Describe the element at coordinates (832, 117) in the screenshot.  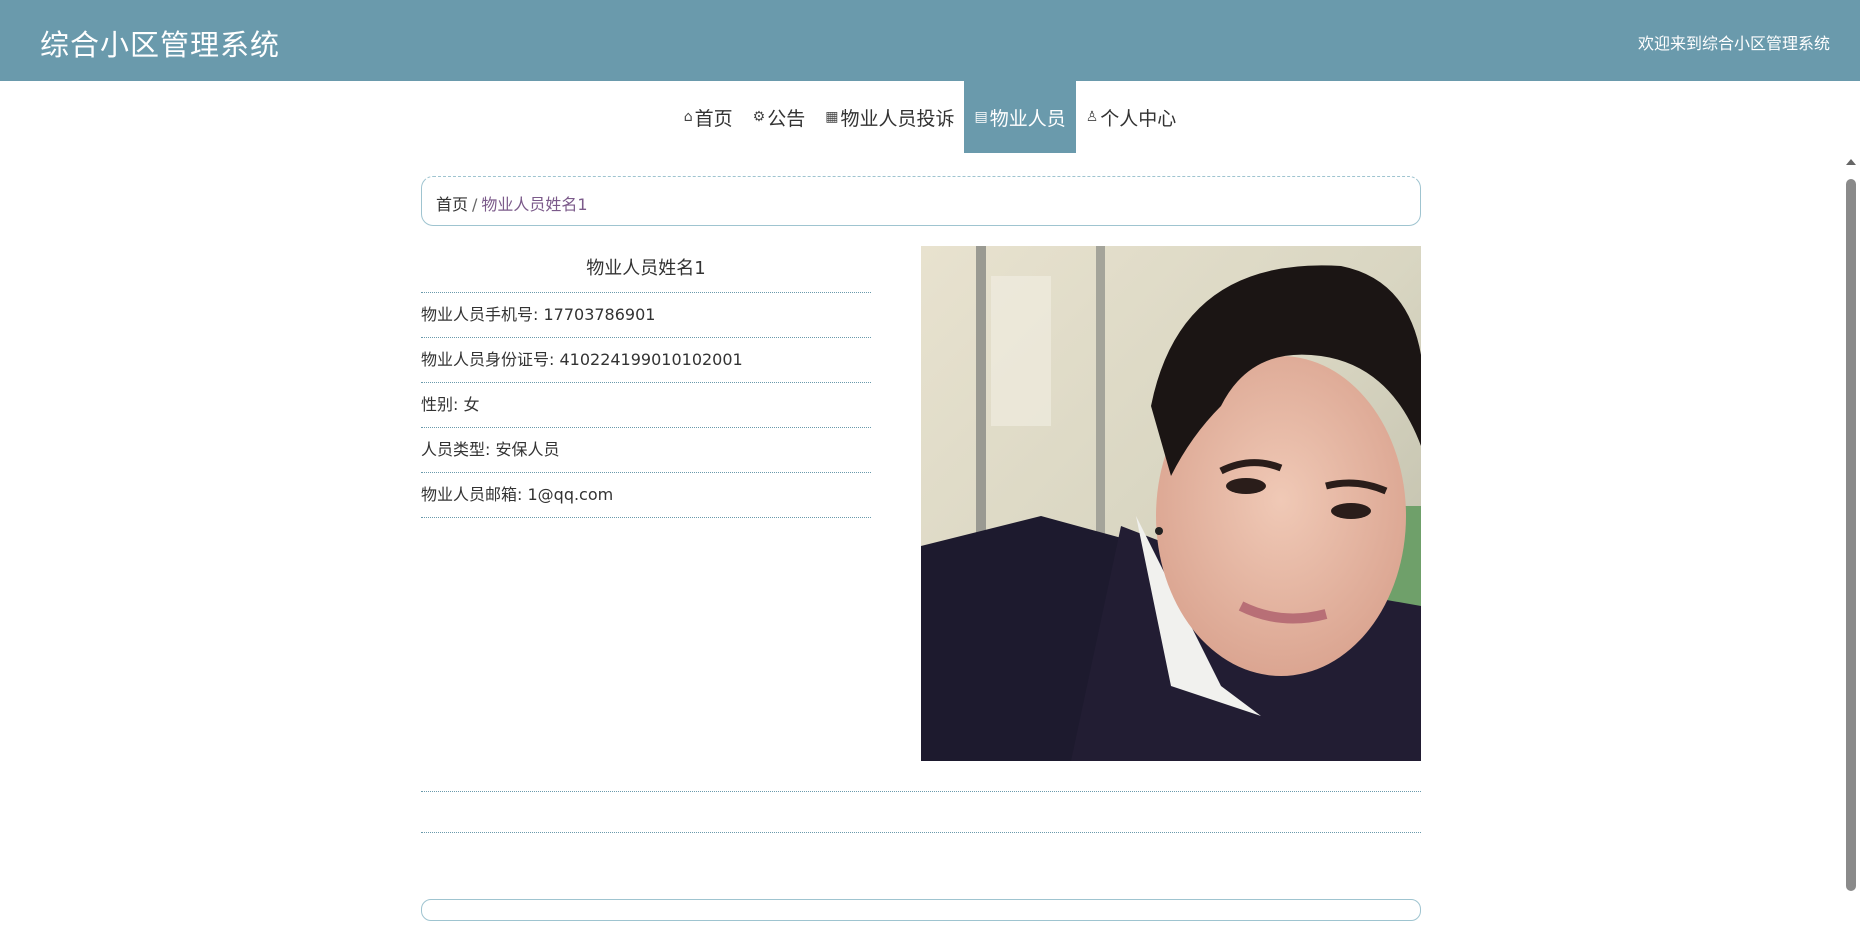
I see `complaint-icon: ▦` at that location.